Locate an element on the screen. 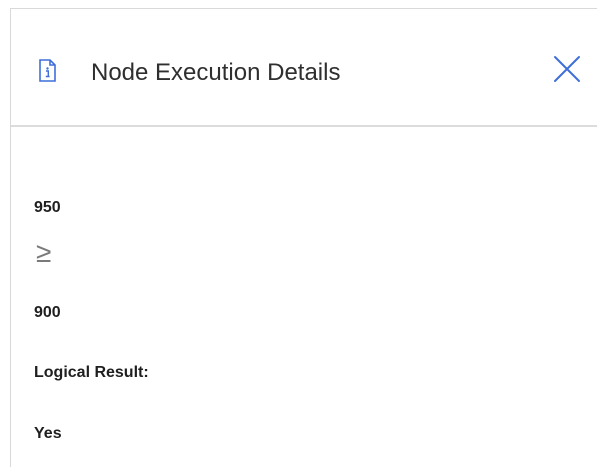 The image size is (597, 467). close-icon is located at coordinates (567, 69).